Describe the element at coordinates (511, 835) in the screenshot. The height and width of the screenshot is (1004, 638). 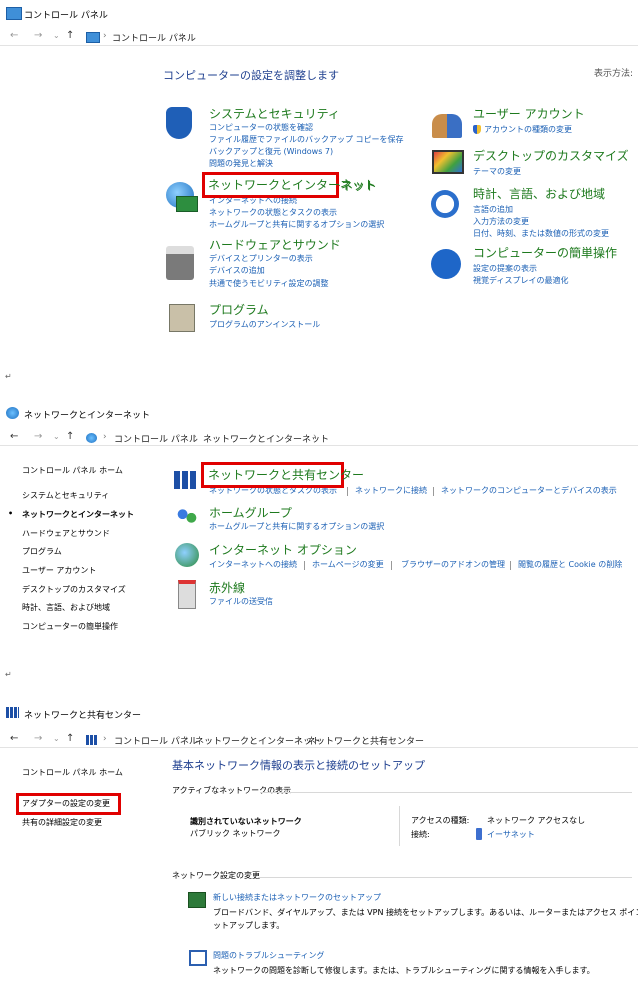
I see `connection-value-link: イーサネット` at that location.